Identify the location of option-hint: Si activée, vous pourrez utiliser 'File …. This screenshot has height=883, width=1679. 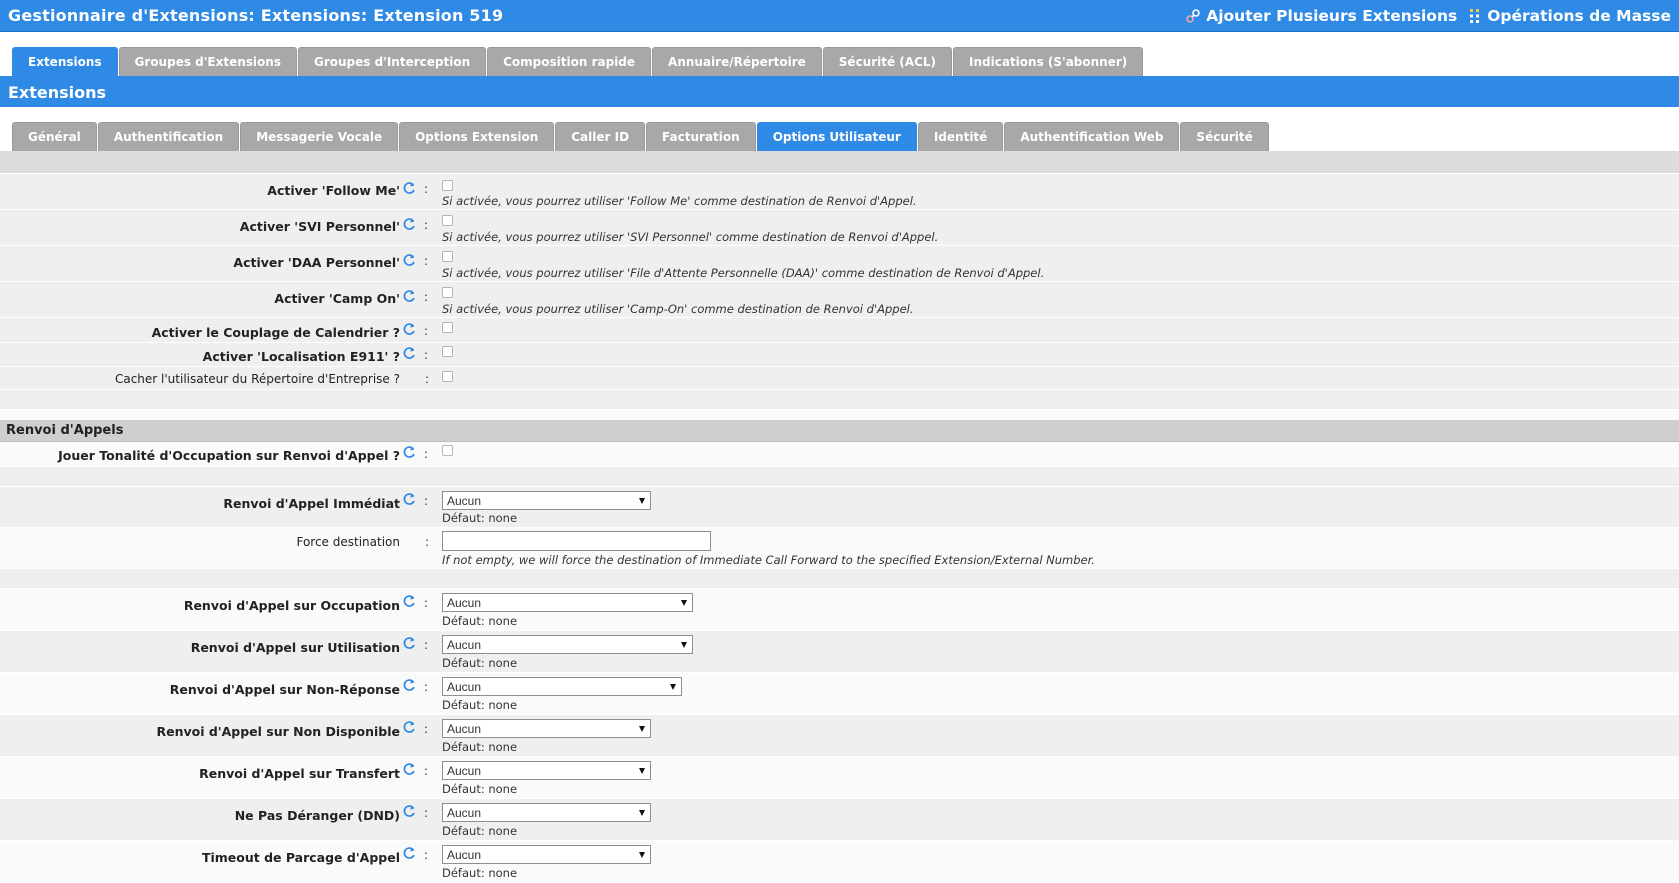
(743, 273).